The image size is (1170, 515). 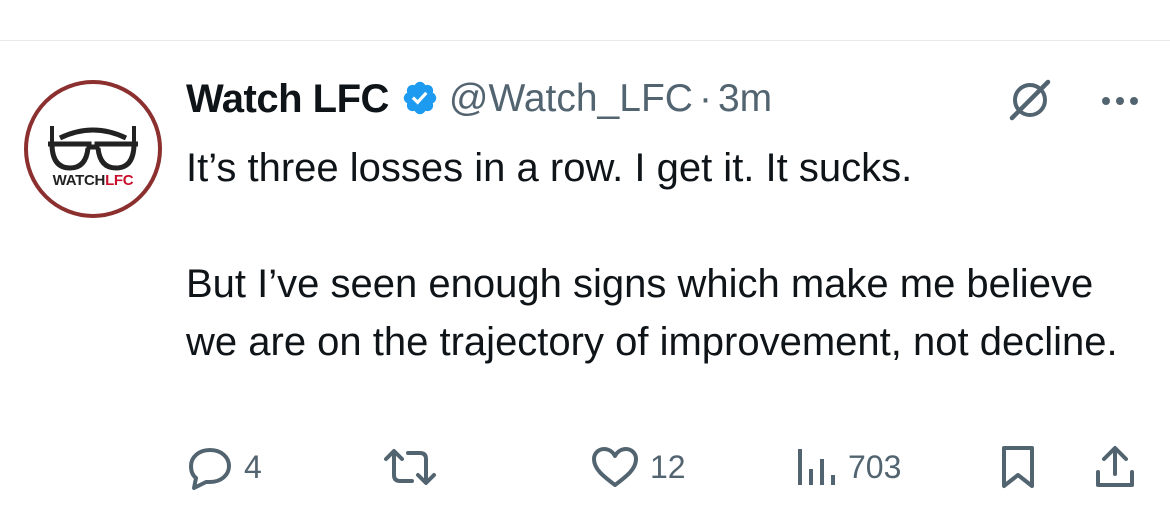 I want to click on reply-button: 4, so click(x=224, y=467).